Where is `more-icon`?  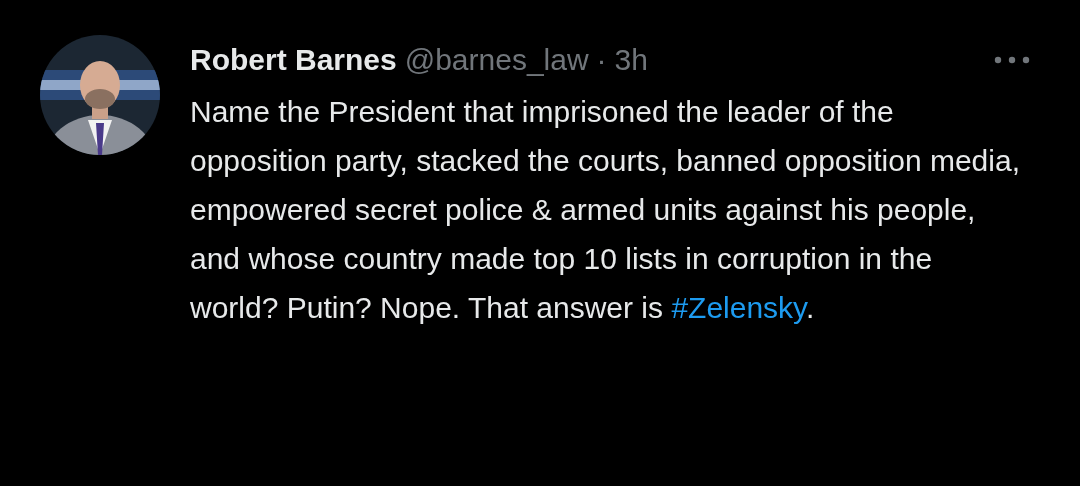 more-icon is located at coordinates (1012, 60).